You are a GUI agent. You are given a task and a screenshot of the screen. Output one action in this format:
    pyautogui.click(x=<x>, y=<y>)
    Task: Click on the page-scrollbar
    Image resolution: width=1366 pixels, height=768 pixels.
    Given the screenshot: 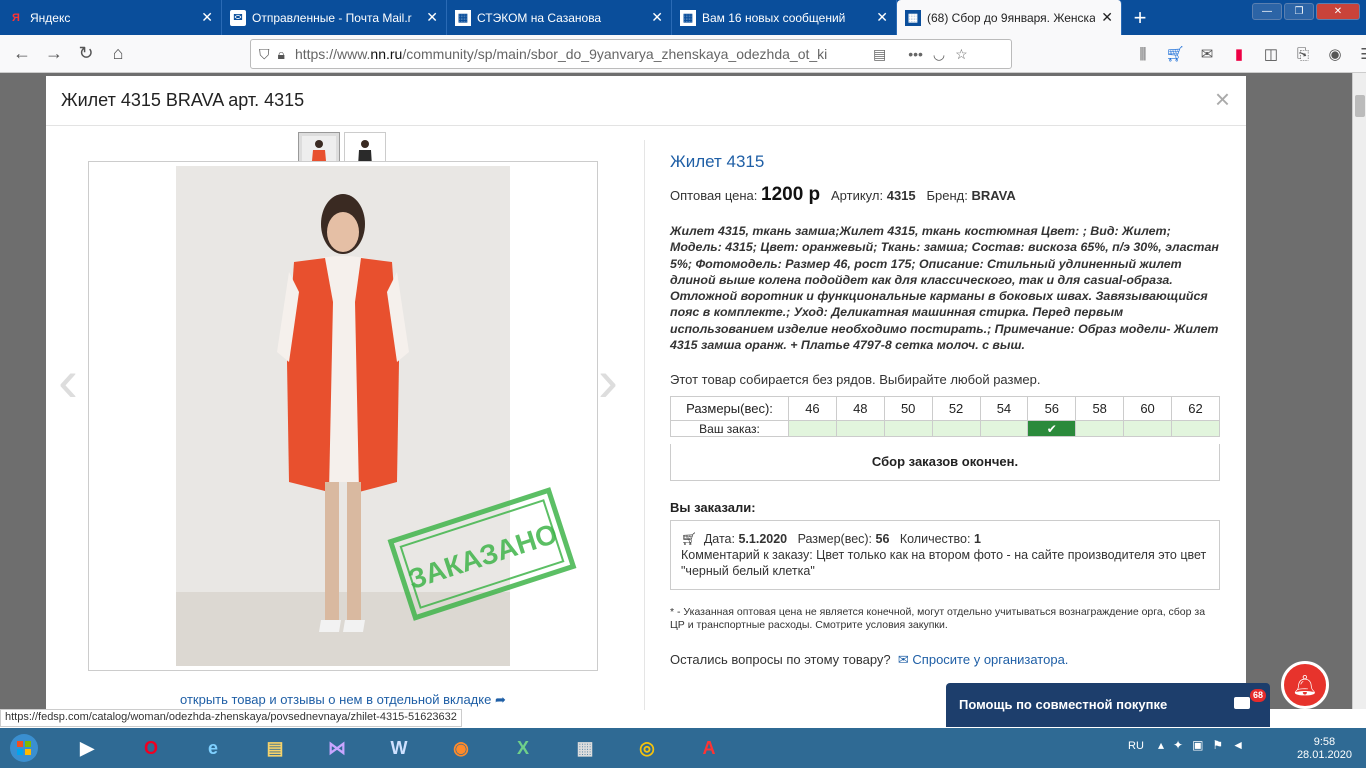 What is the action you would take?
    pyautogui.click(x=1359, y=391)
    